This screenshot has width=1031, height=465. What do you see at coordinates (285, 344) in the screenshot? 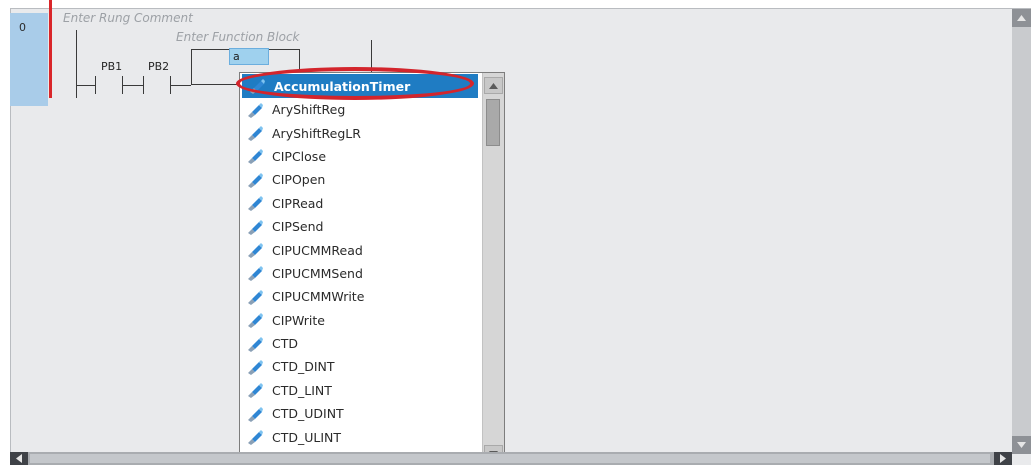
I see `autocomplete-item-label: CTD` at bounding box center [285, 344].